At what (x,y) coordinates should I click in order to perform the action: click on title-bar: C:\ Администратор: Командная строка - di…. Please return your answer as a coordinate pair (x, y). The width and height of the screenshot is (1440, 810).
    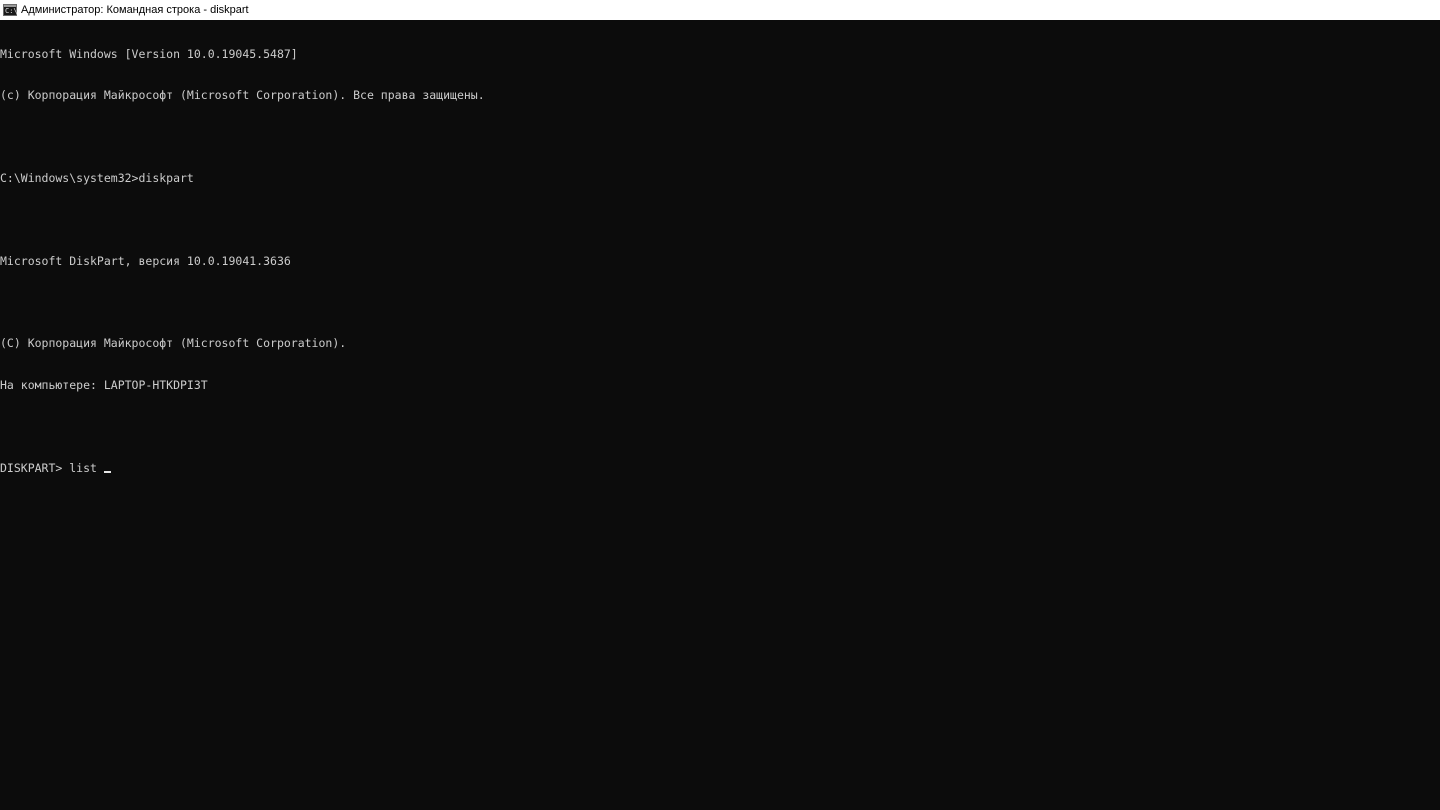
    Looking at the image, I should click on (720, 10).